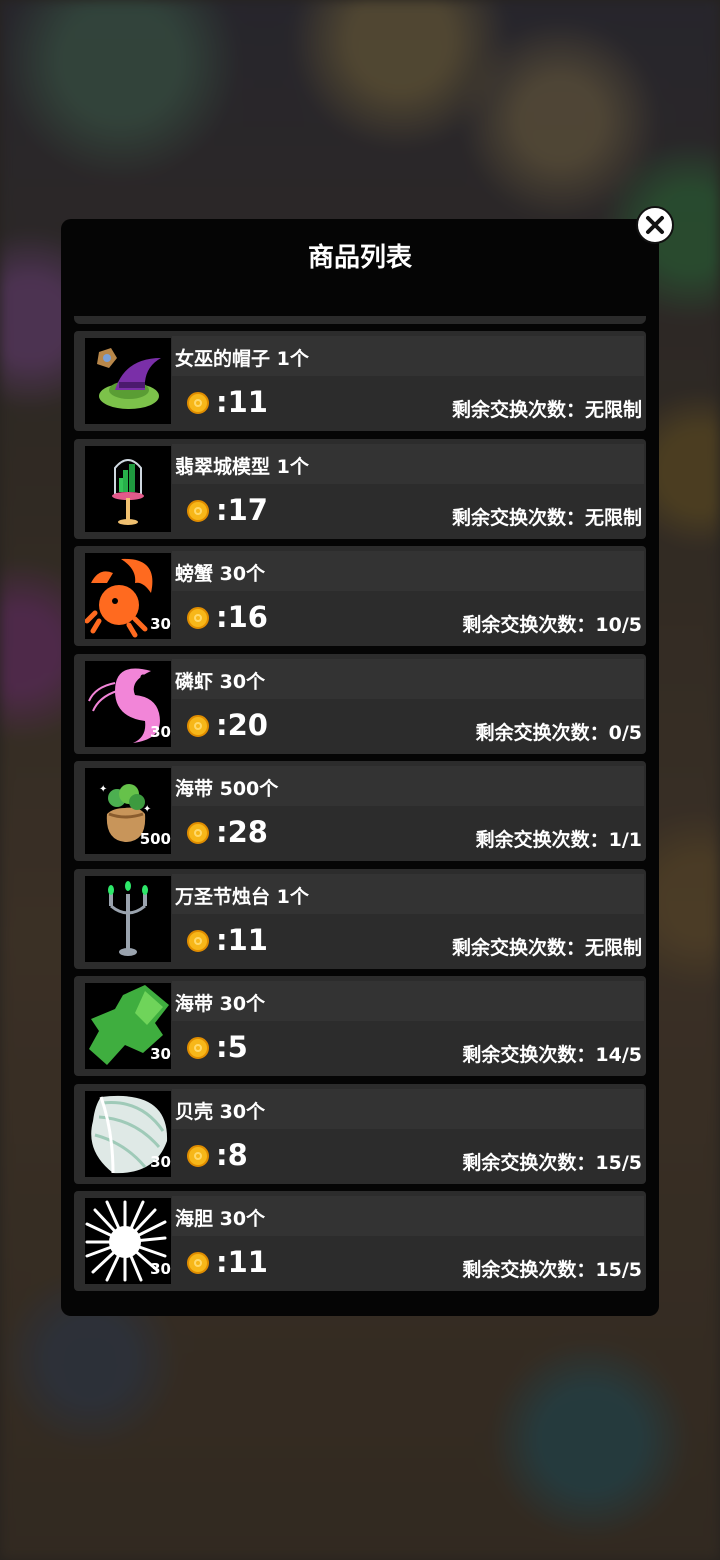 Image resolution: width=720 pixels, height=1560 pixels. What do you see at coordinates (360, 488) in the screenshot?
I see `list-item: 翡翠城模型 1个 :17 剩余交换次数：无限制` at bounding box center [360, 488].